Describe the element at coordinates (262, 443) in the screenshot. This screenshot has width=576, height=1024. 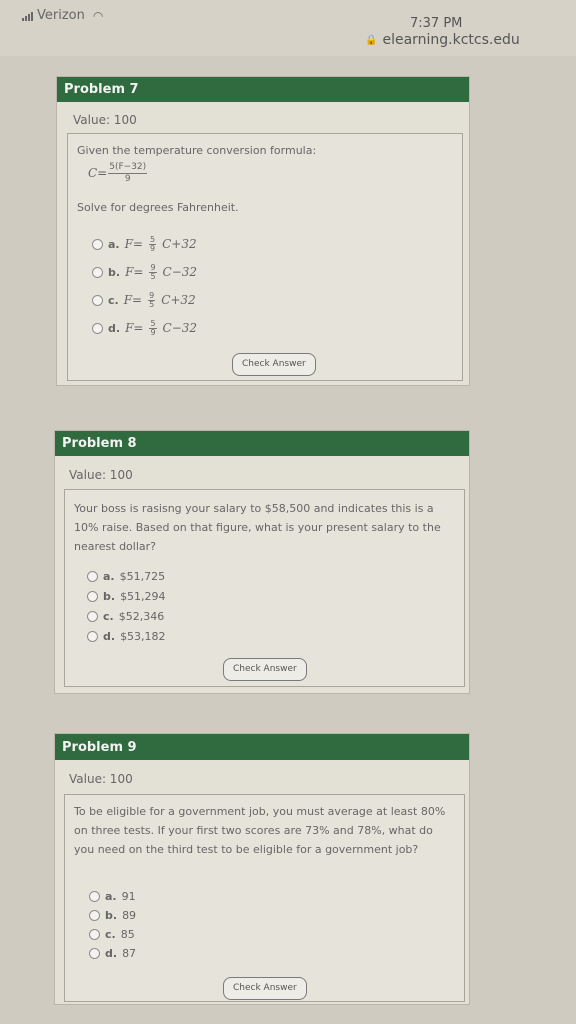
I see `problem-8-header: Problem 8` at that location.